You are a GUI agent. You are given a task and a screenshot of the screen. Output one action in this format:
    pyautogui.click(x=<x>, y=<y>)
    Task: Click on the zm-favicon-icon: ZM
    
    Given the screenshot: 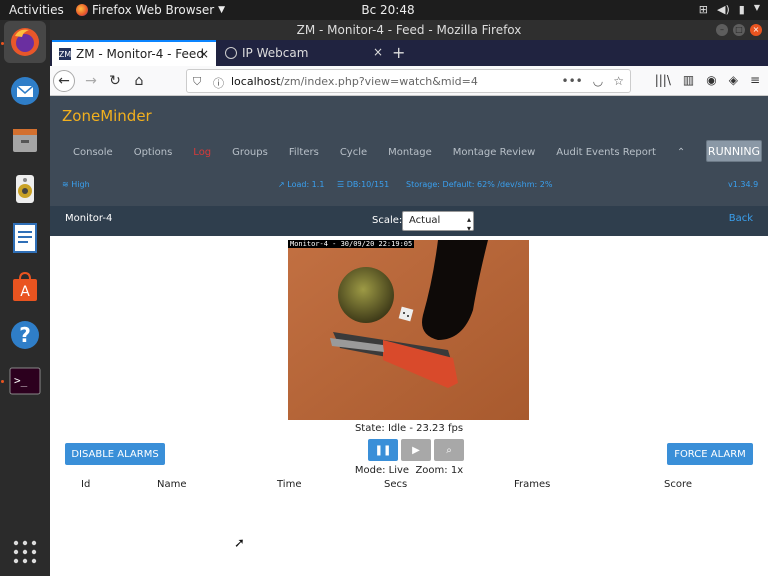 What is the action you would take?
    pyautogui.click(x=65, y=54)
    